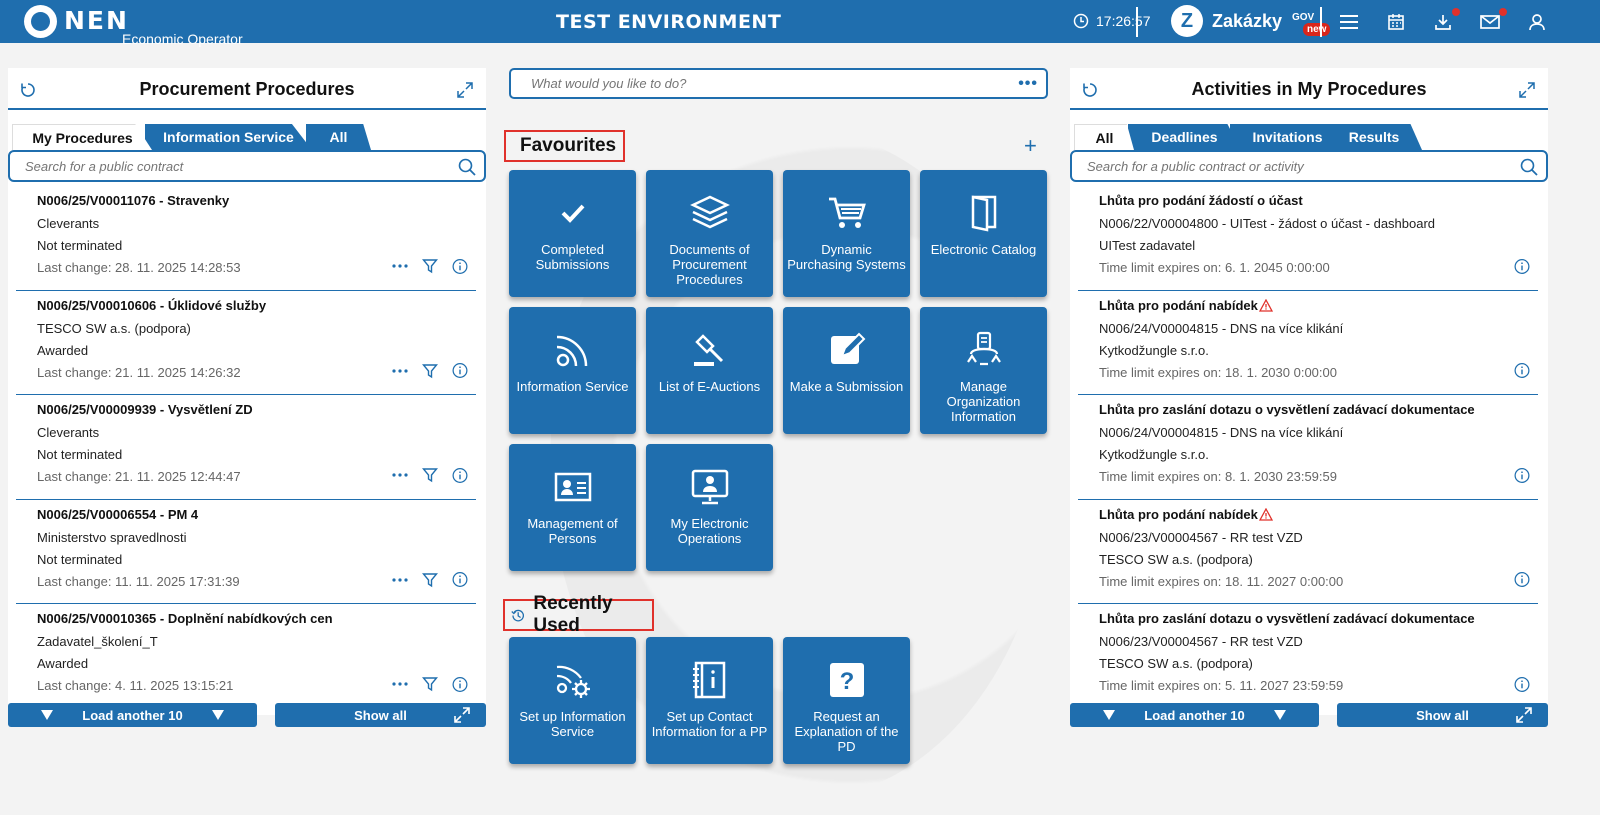 The width and height of the screenshot is (1600, 815). I want to click on tab-deadlines: Deadlines, so click(1184, 137).